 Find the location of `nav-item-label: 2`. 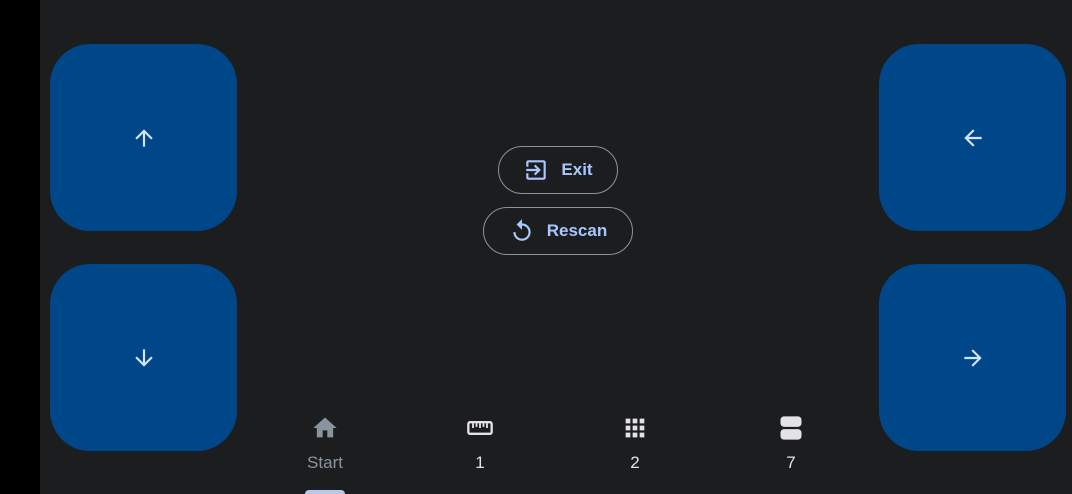

nav-item-label: 2 is located at coordinates (635, 462).